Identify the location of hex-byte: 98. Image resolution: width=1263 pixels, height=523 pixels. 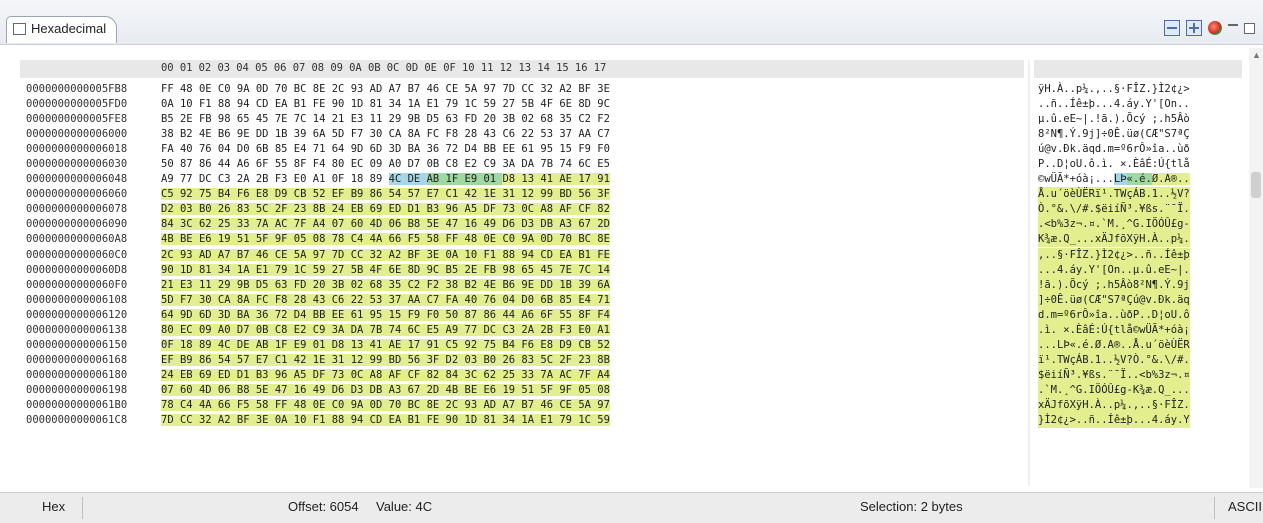
(227, 119).